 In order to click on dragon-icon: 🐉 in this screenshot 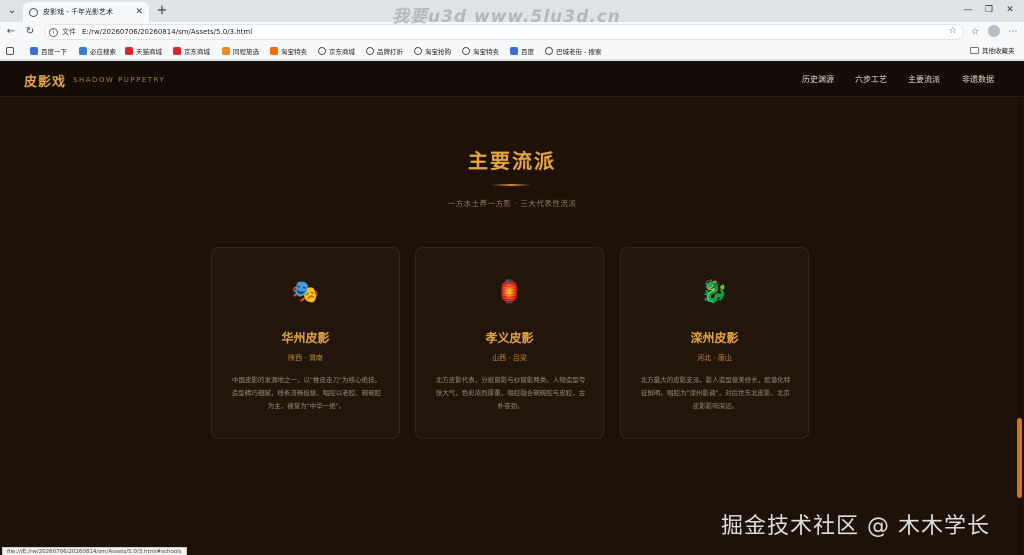, I will do `click(714, 292)`.